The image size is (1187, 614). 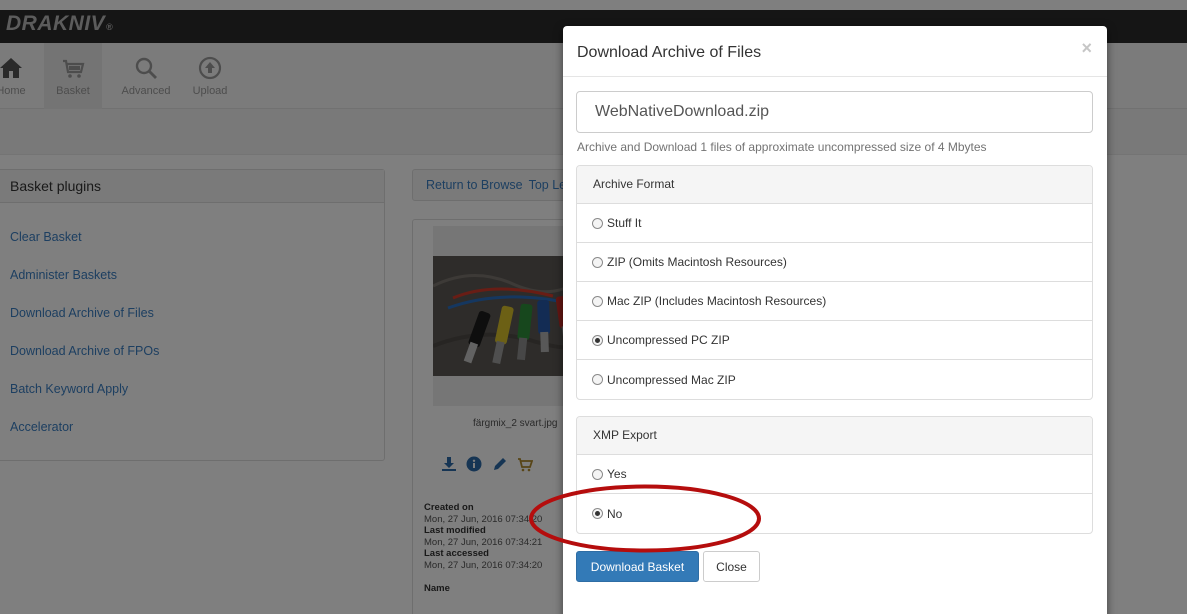 What do you see at coordinates (637, 566) in the screenshot?
I see `download-basket-button: Download Basket` at bounding box center [637, 566].